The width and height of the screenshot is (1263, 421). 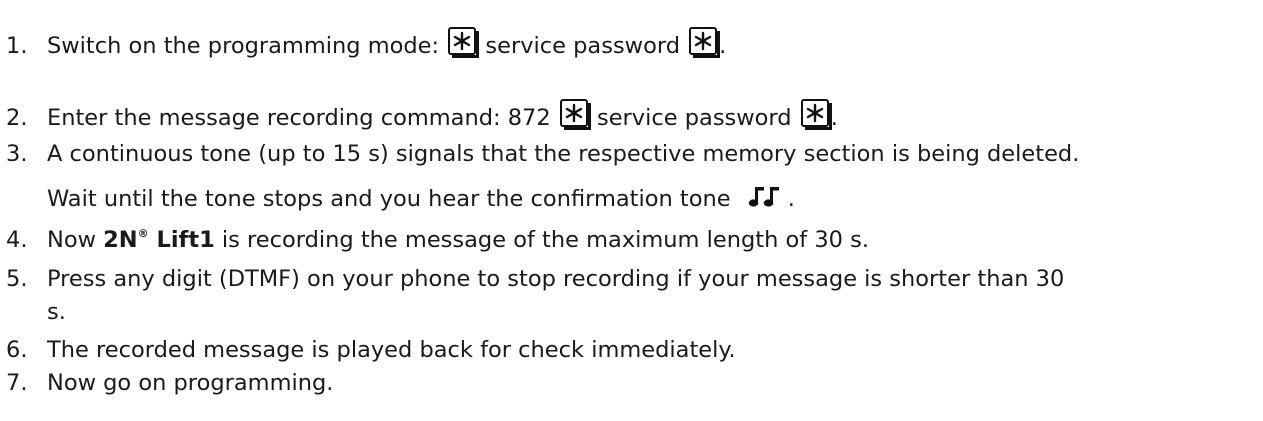 I want to click on step-text: s., so click(x=56, y=312).